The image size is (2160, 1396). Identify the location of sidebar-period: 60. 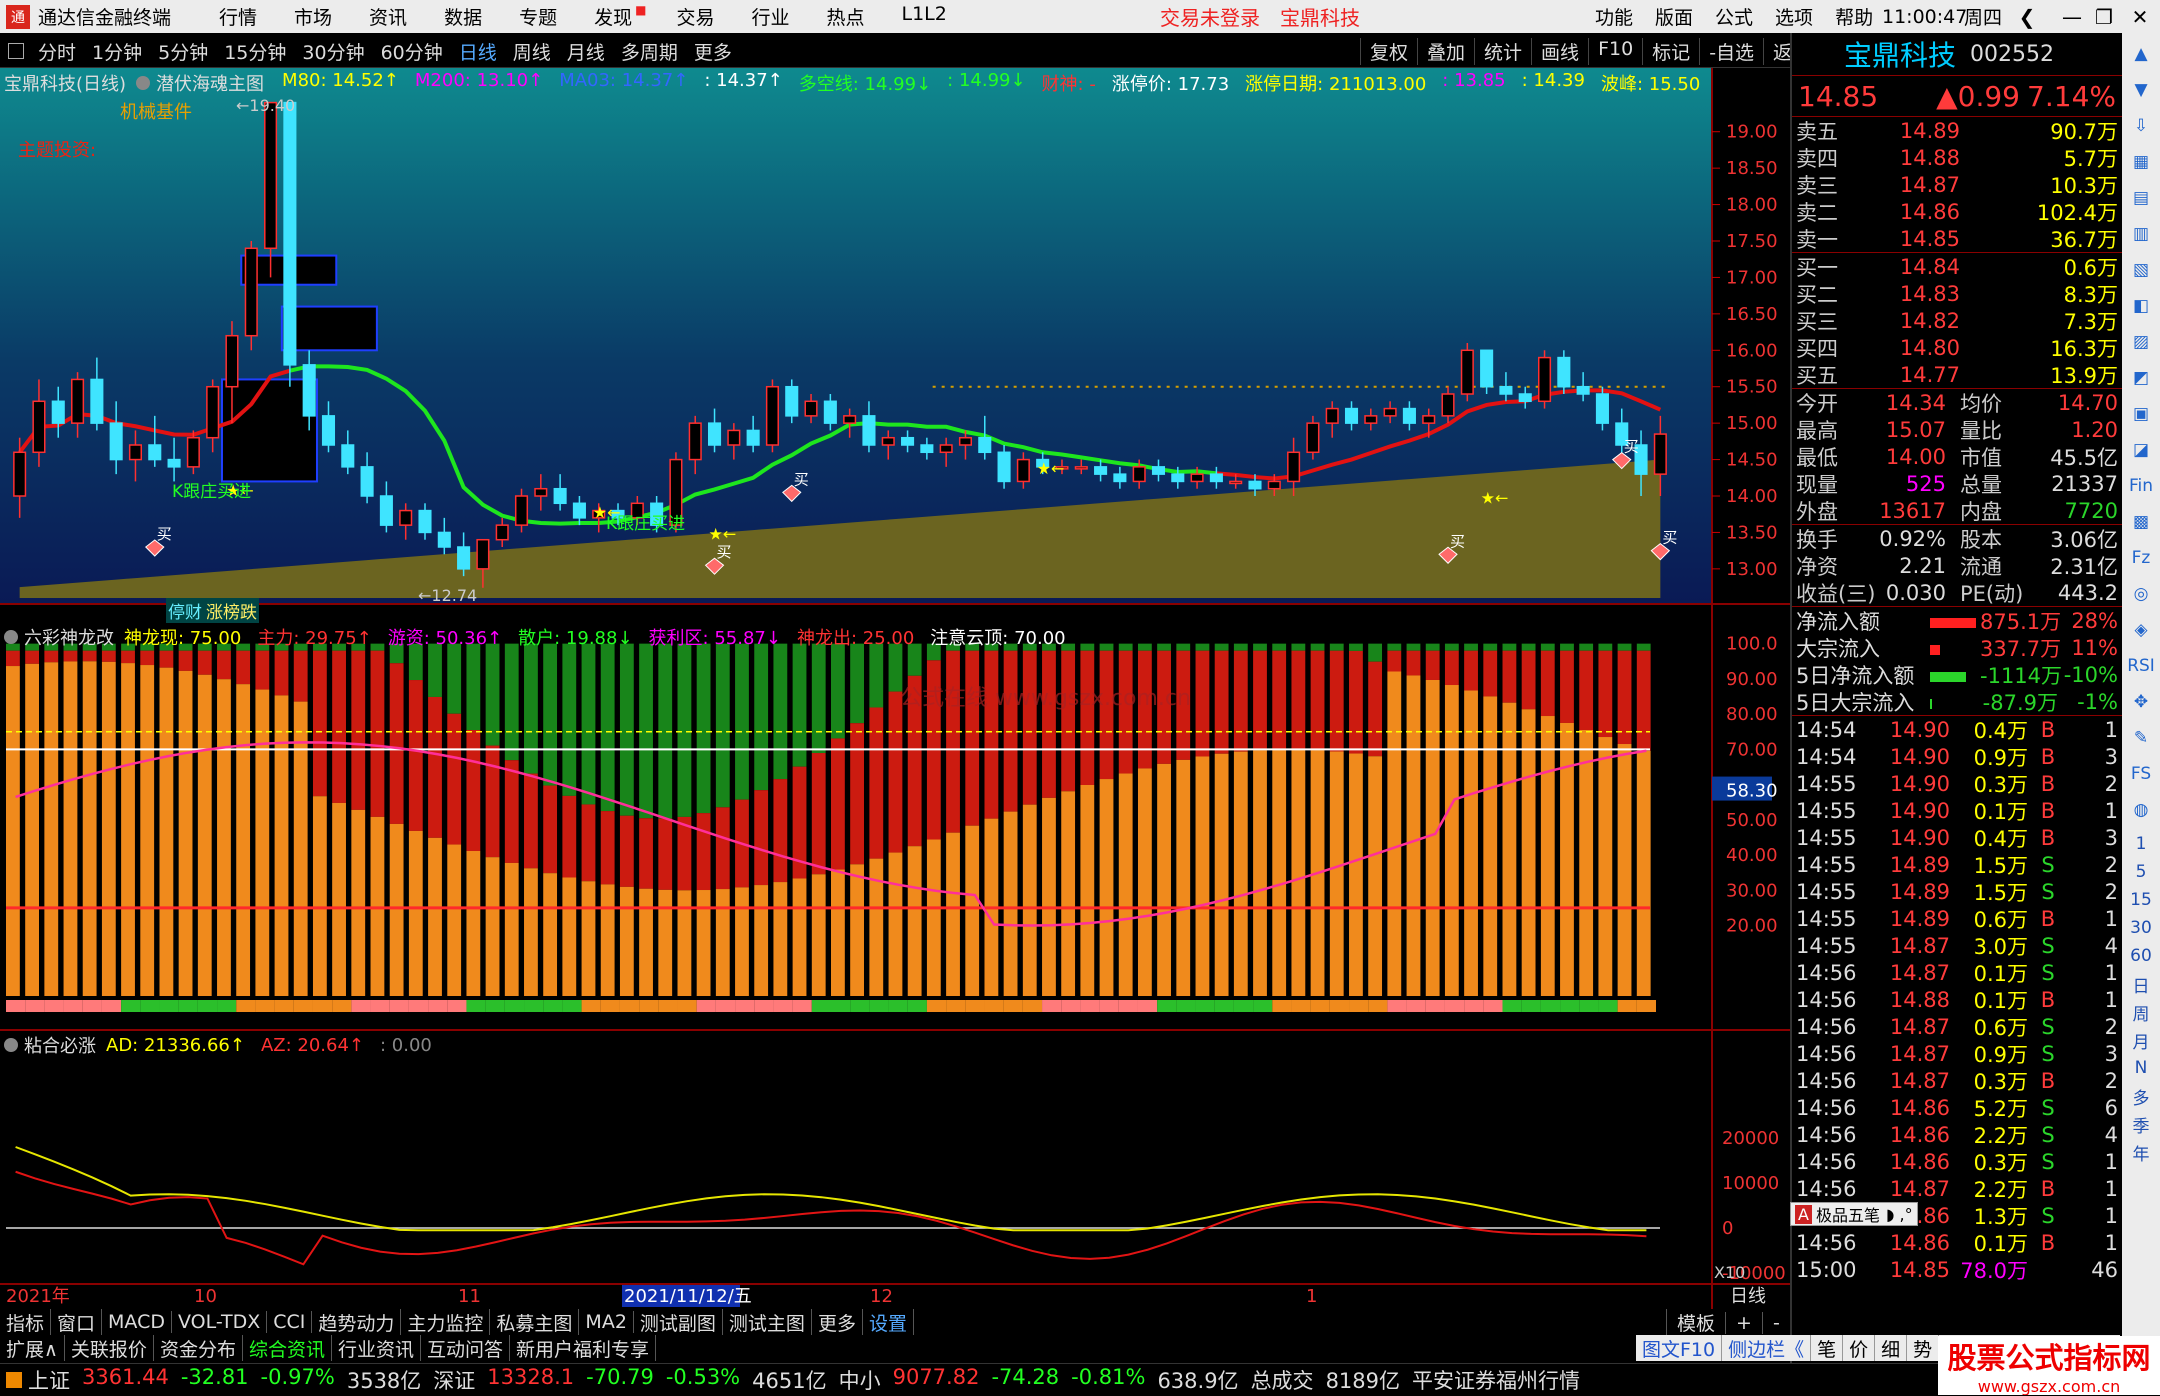
(2141, 956).